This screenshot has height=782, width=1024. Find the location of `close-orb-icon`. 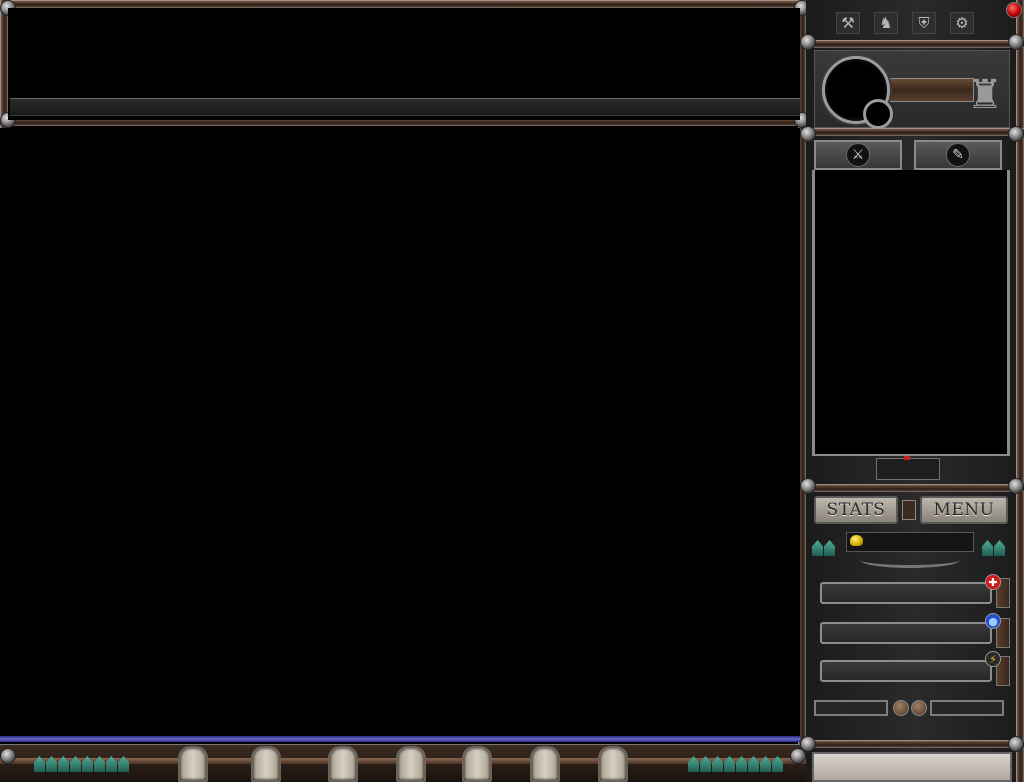

close-orb-icon is located at coordinates (1014, 10).